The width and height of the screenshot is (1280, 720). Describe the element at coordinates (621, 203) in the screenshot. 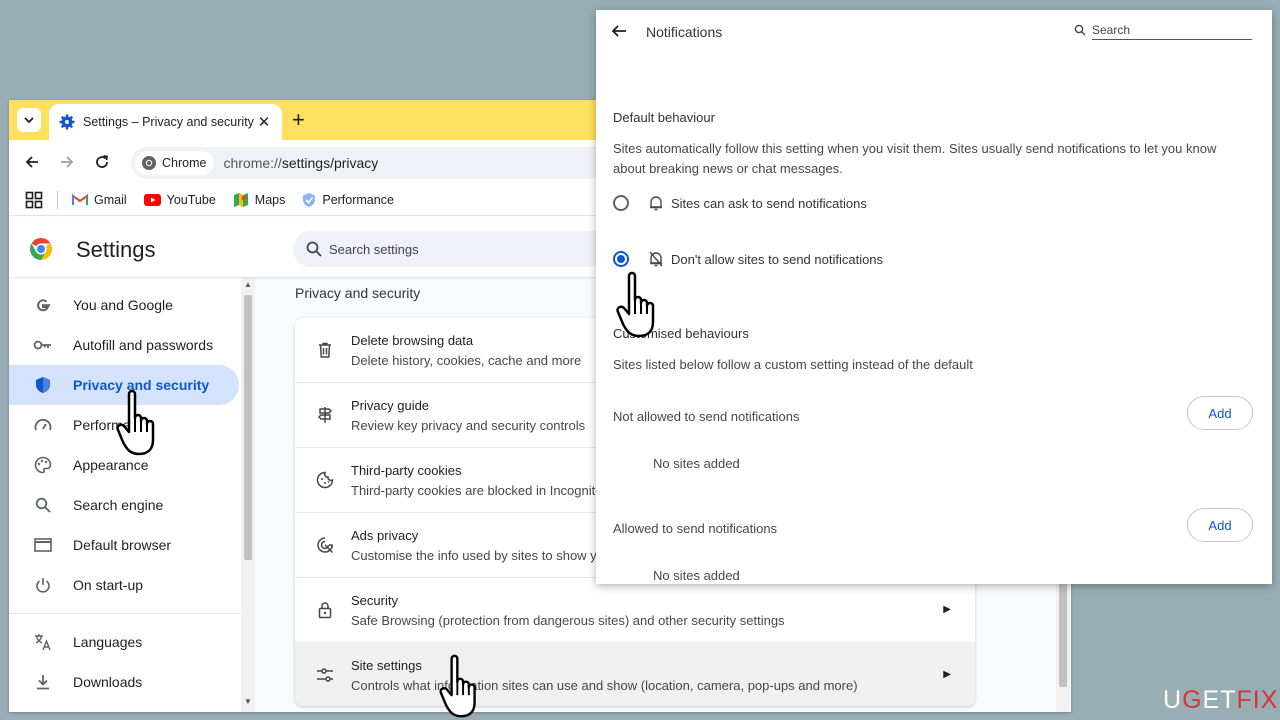

I see `radio-sites-can-ask` at that location.